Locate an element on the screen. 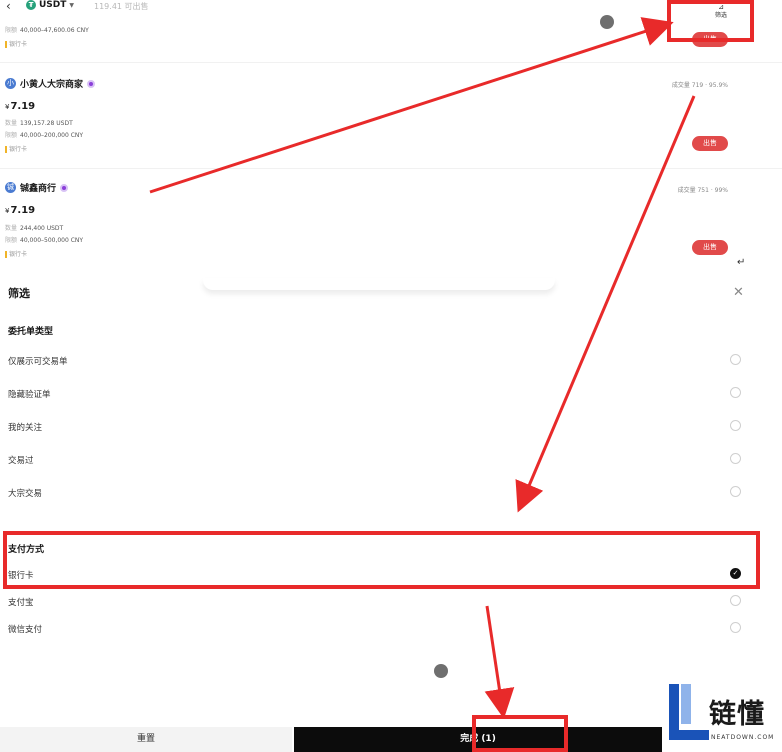 This screenshot has width=782, height=752. arrow-to-payment is located at coordinates (605, 304).